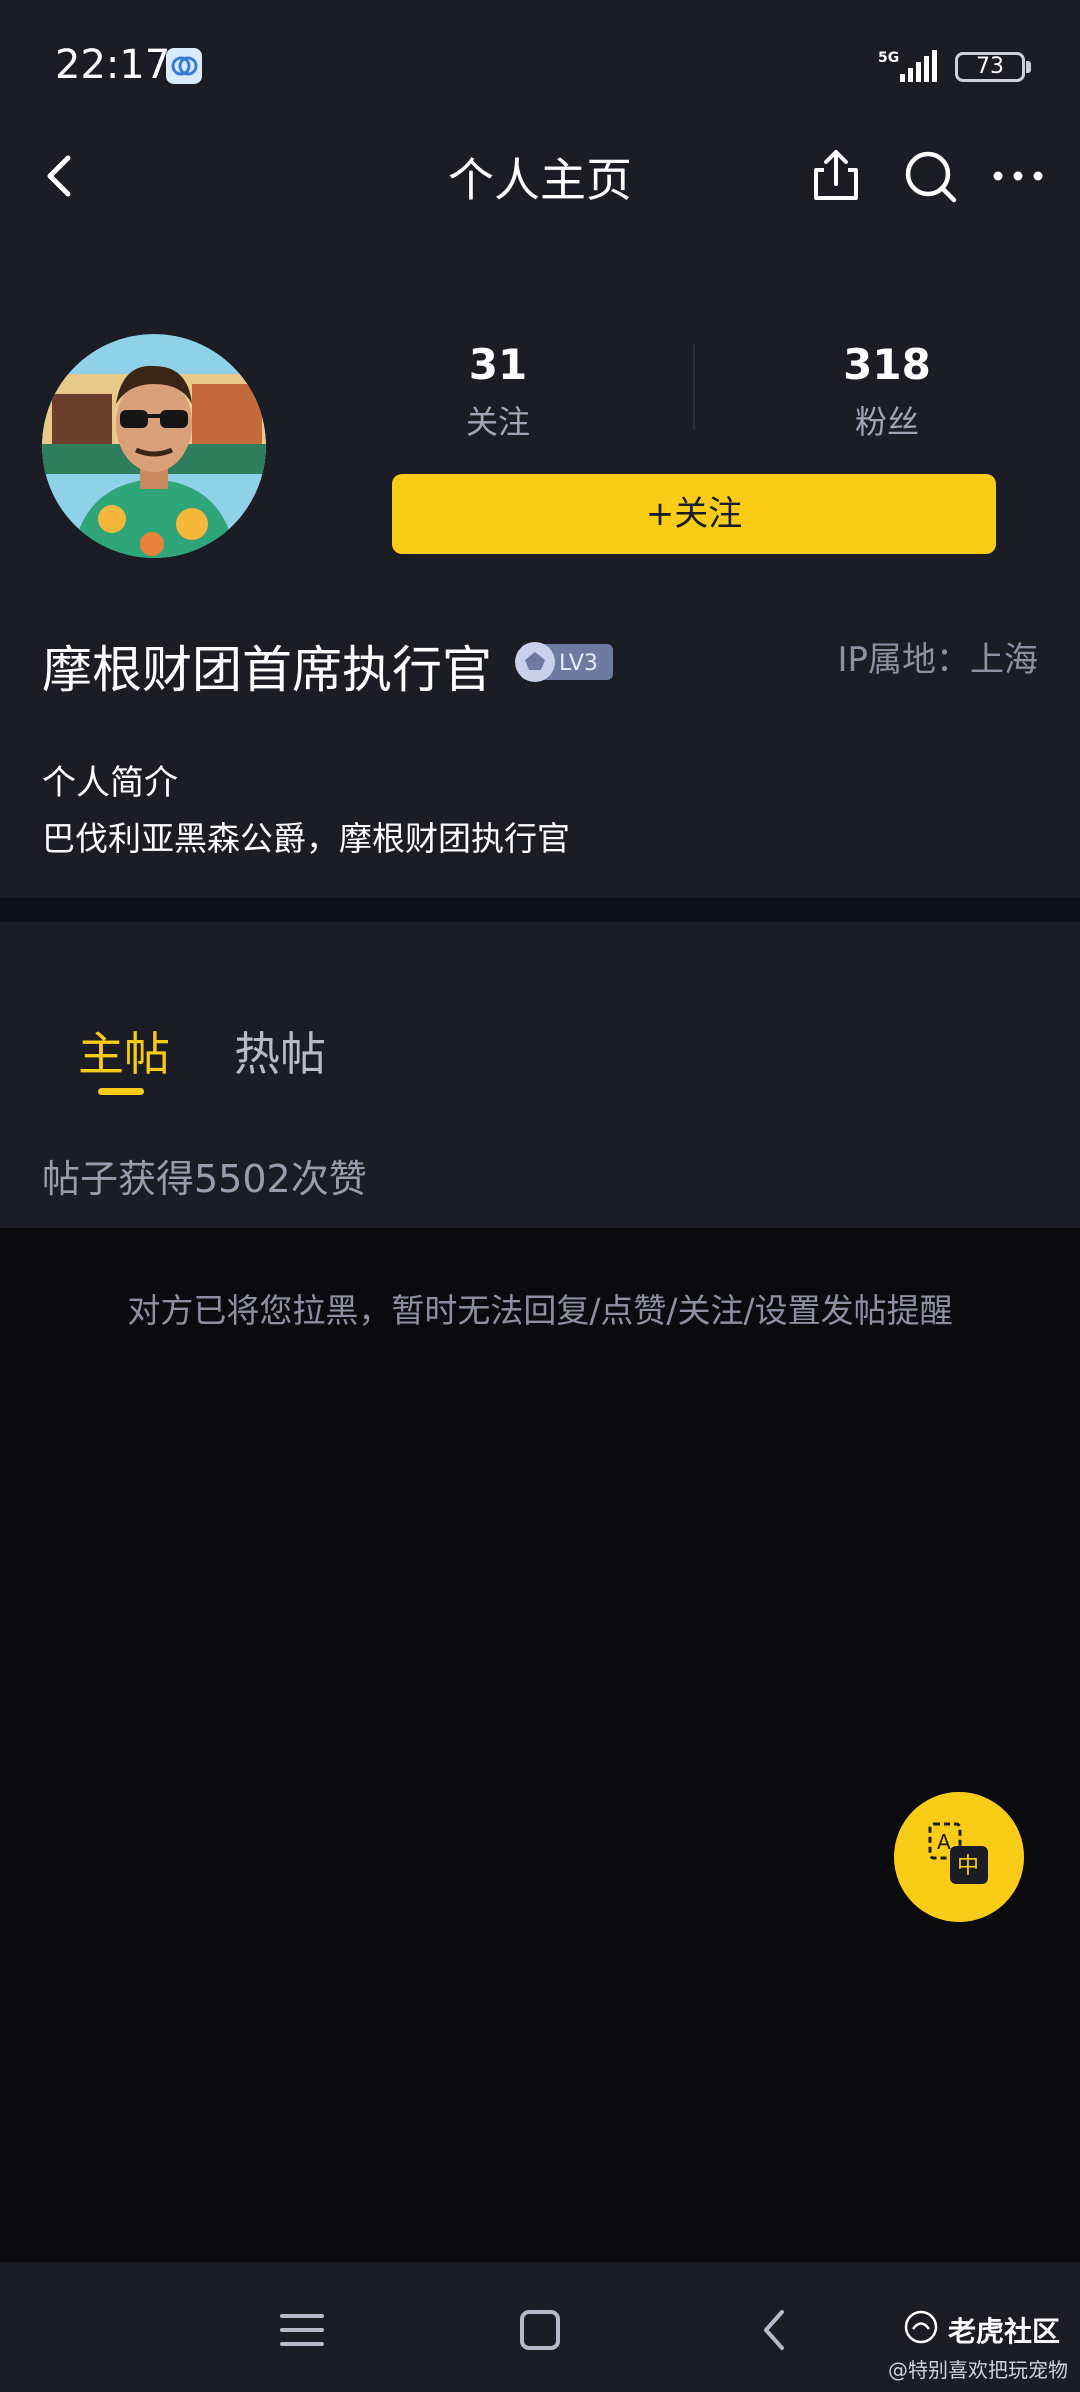 The height and width of the screenshot is (2392, 1080). Describe the element at coordinates (540, 1310) in the screenshot. I see `blocked-notice: 对方已将您拉黑，暂时无法回复/点赞/关注/设置发帖提醒` at that location.